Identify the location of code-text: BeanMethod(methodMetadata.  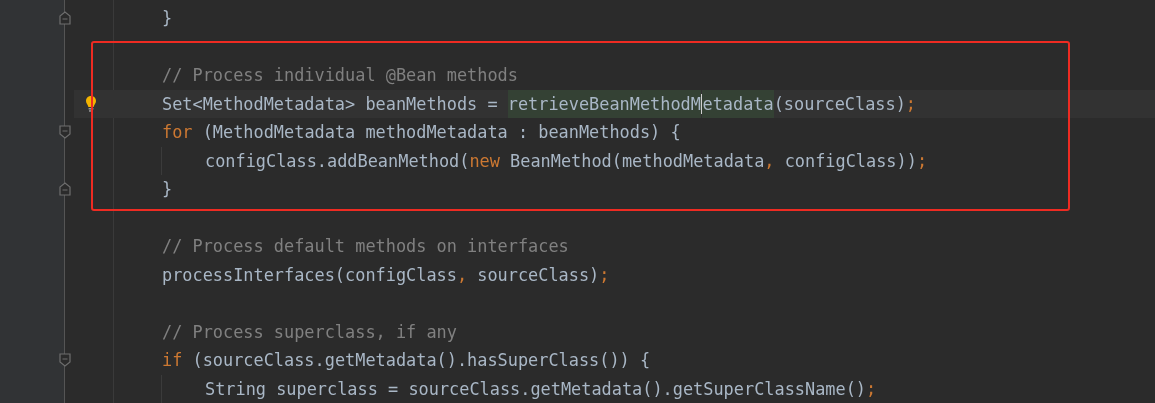
(637, 160).